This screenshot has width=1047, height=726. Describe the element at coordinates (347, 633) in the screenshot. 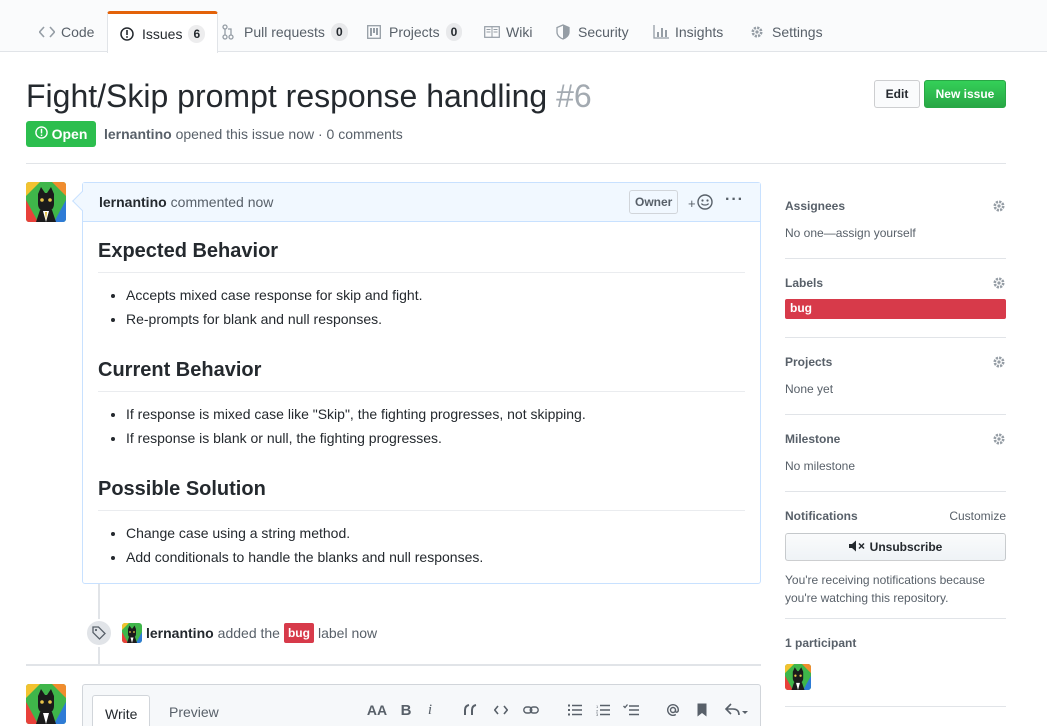

I see `event-text: label now` at that location.